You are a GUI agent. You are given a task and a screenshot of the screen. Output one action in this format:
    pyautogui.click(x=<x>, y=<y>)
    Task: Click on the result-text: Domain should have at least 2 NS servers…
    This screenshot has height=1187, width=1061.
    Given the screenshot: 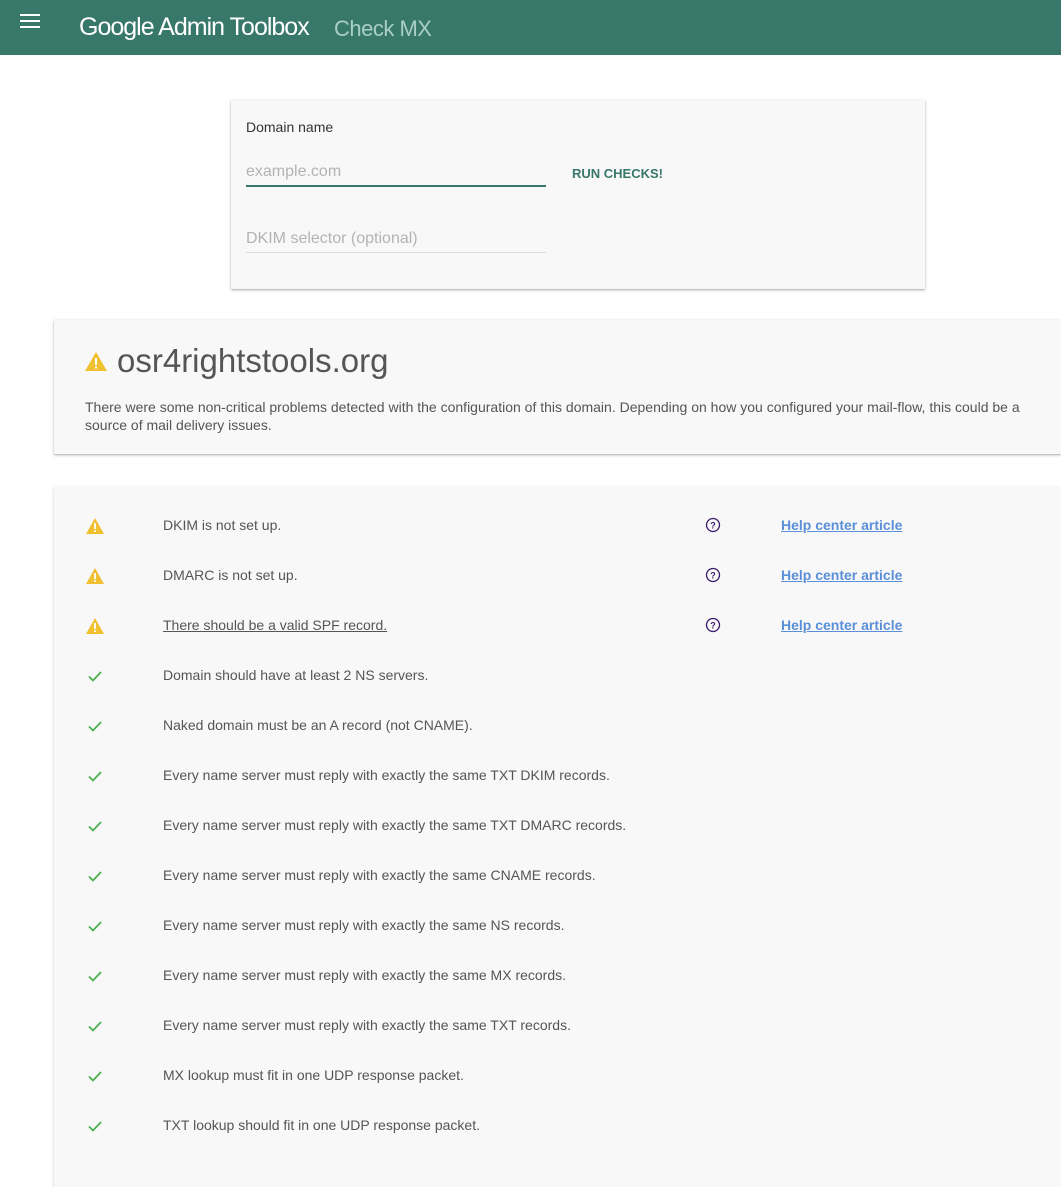 What is the action you would take?
    pyautogui.click(x=296, y=675)
    